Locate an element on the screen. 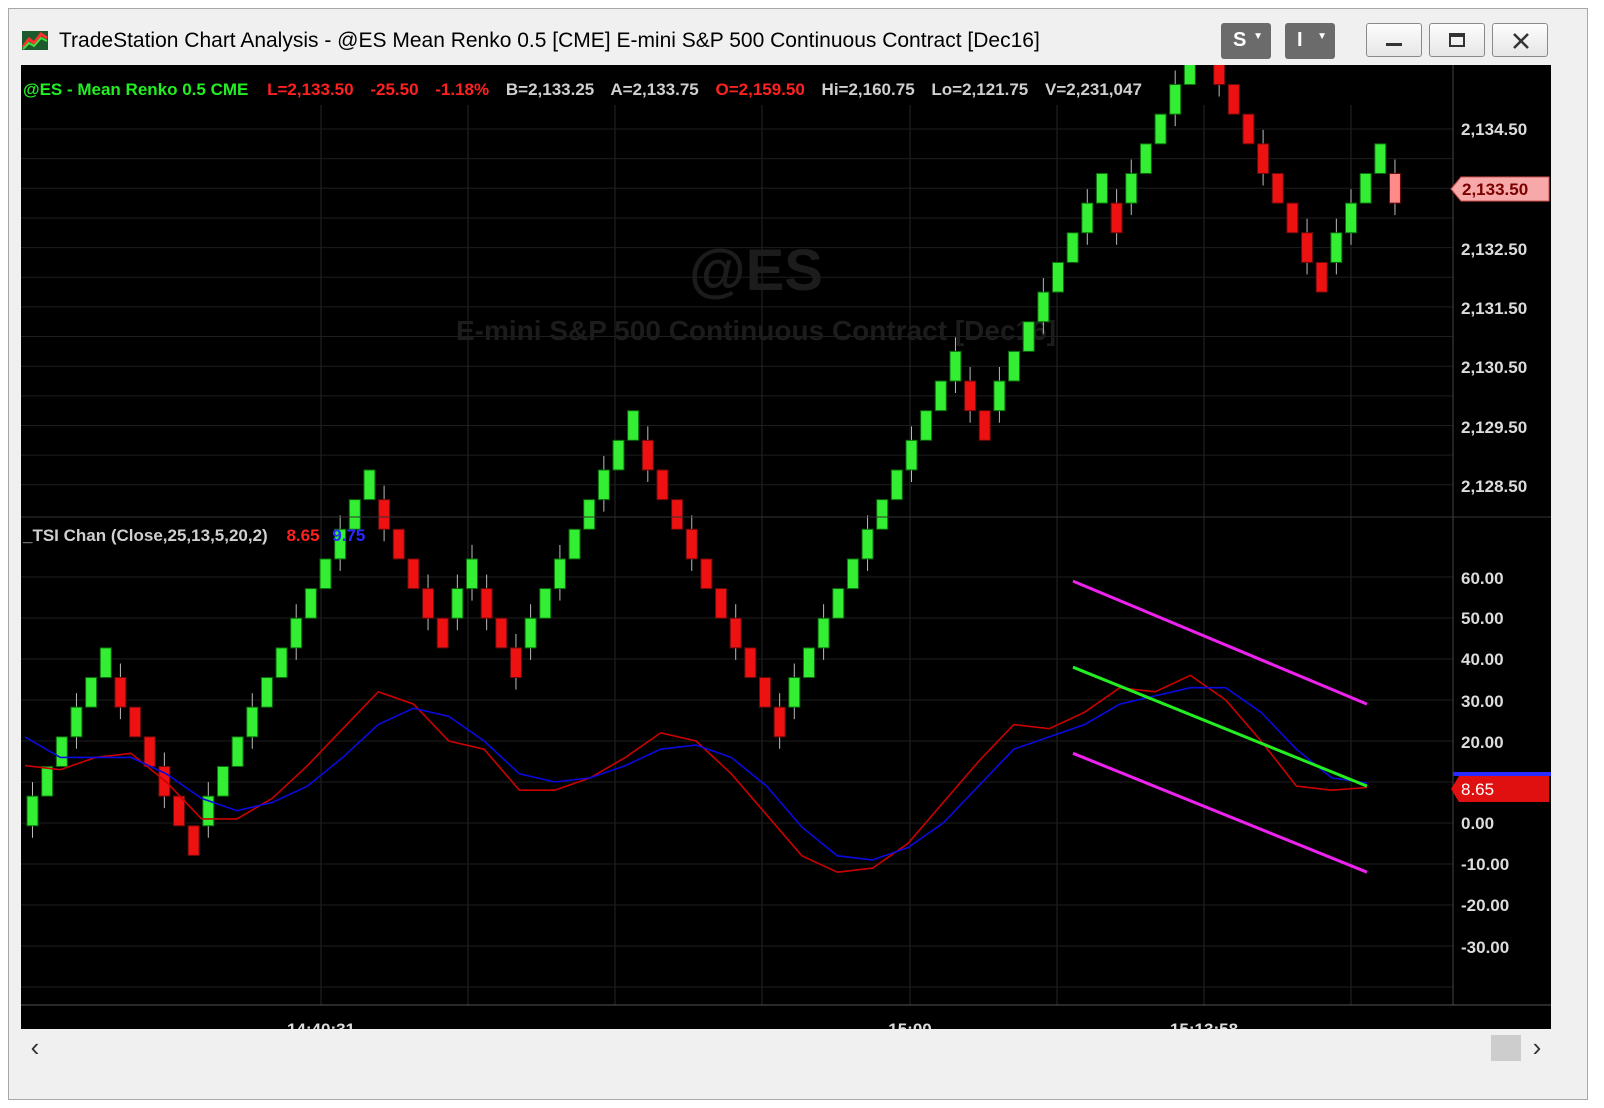 The image size is (1604, 1108). scroll-thumb is located at coordinates (1506, 1048).